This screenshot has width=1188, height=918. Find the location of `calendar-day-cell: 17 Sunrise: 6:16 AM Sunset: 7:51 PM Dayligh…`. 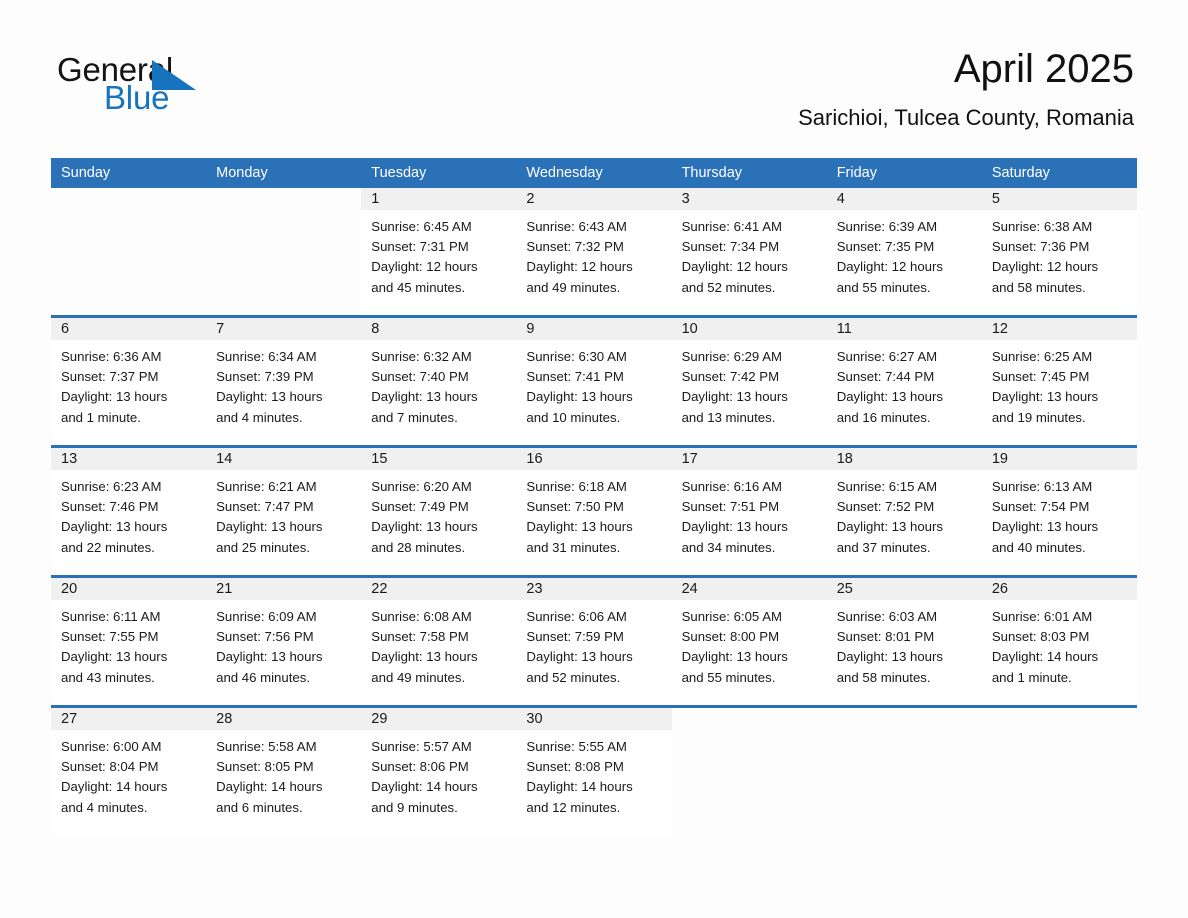

calendar-day-cell: 17 Sunrise: 6:16 AM Sunset: 7:51 PM Dayligh… is located at coordinates (749, 511).